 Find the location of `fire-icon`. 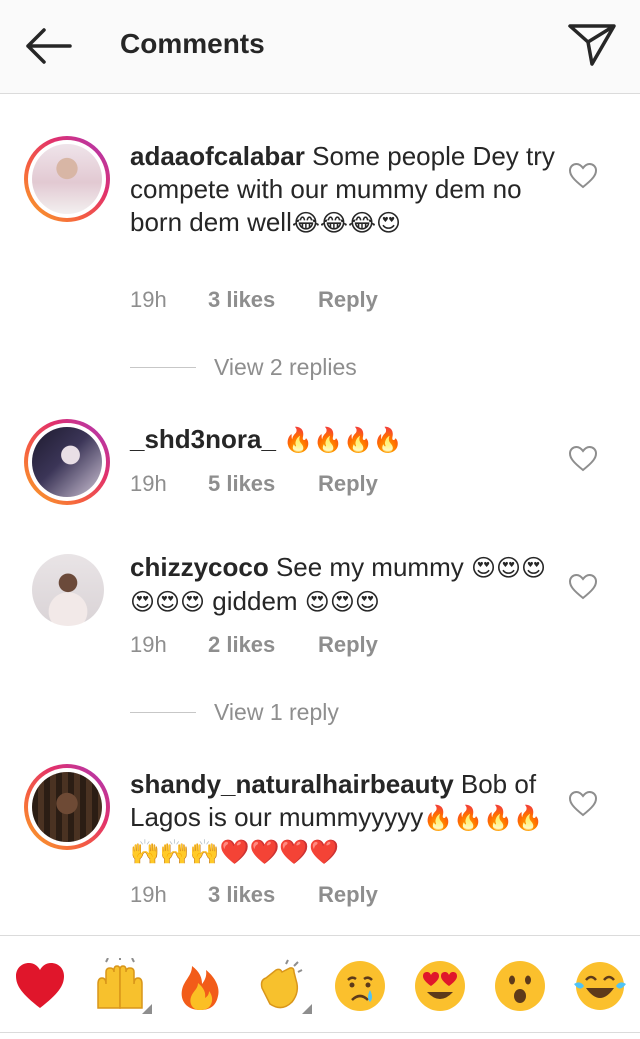

fire-icon is located at coordinates (200, 988).